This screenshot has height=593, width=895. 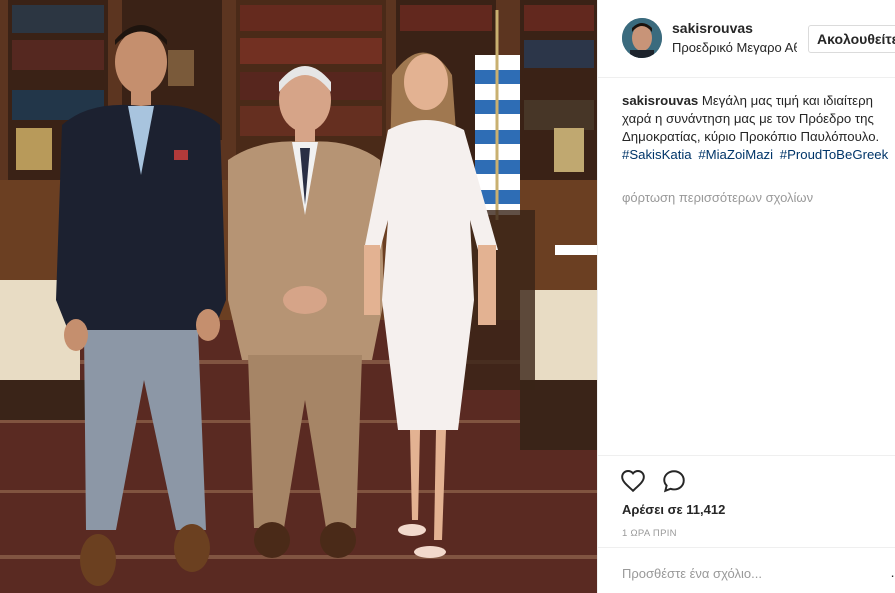 I want to click on caption-username: sakisrouvas, so click(x=660, y=100).